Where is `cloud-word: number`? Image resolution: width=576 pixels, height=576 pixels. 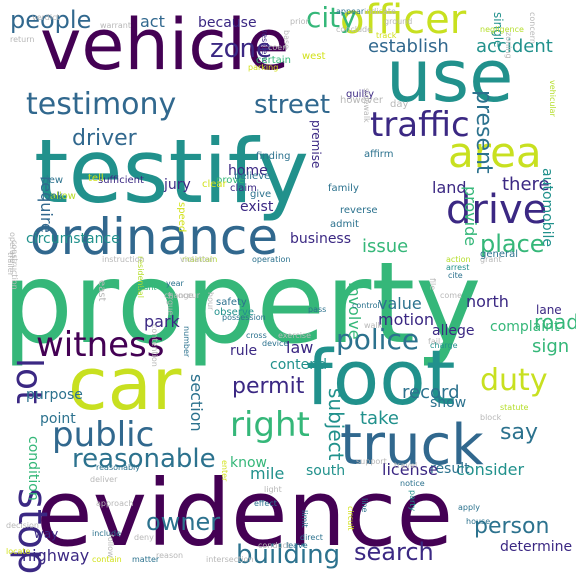
cloud-word: number is located at coordinates (186, 342).